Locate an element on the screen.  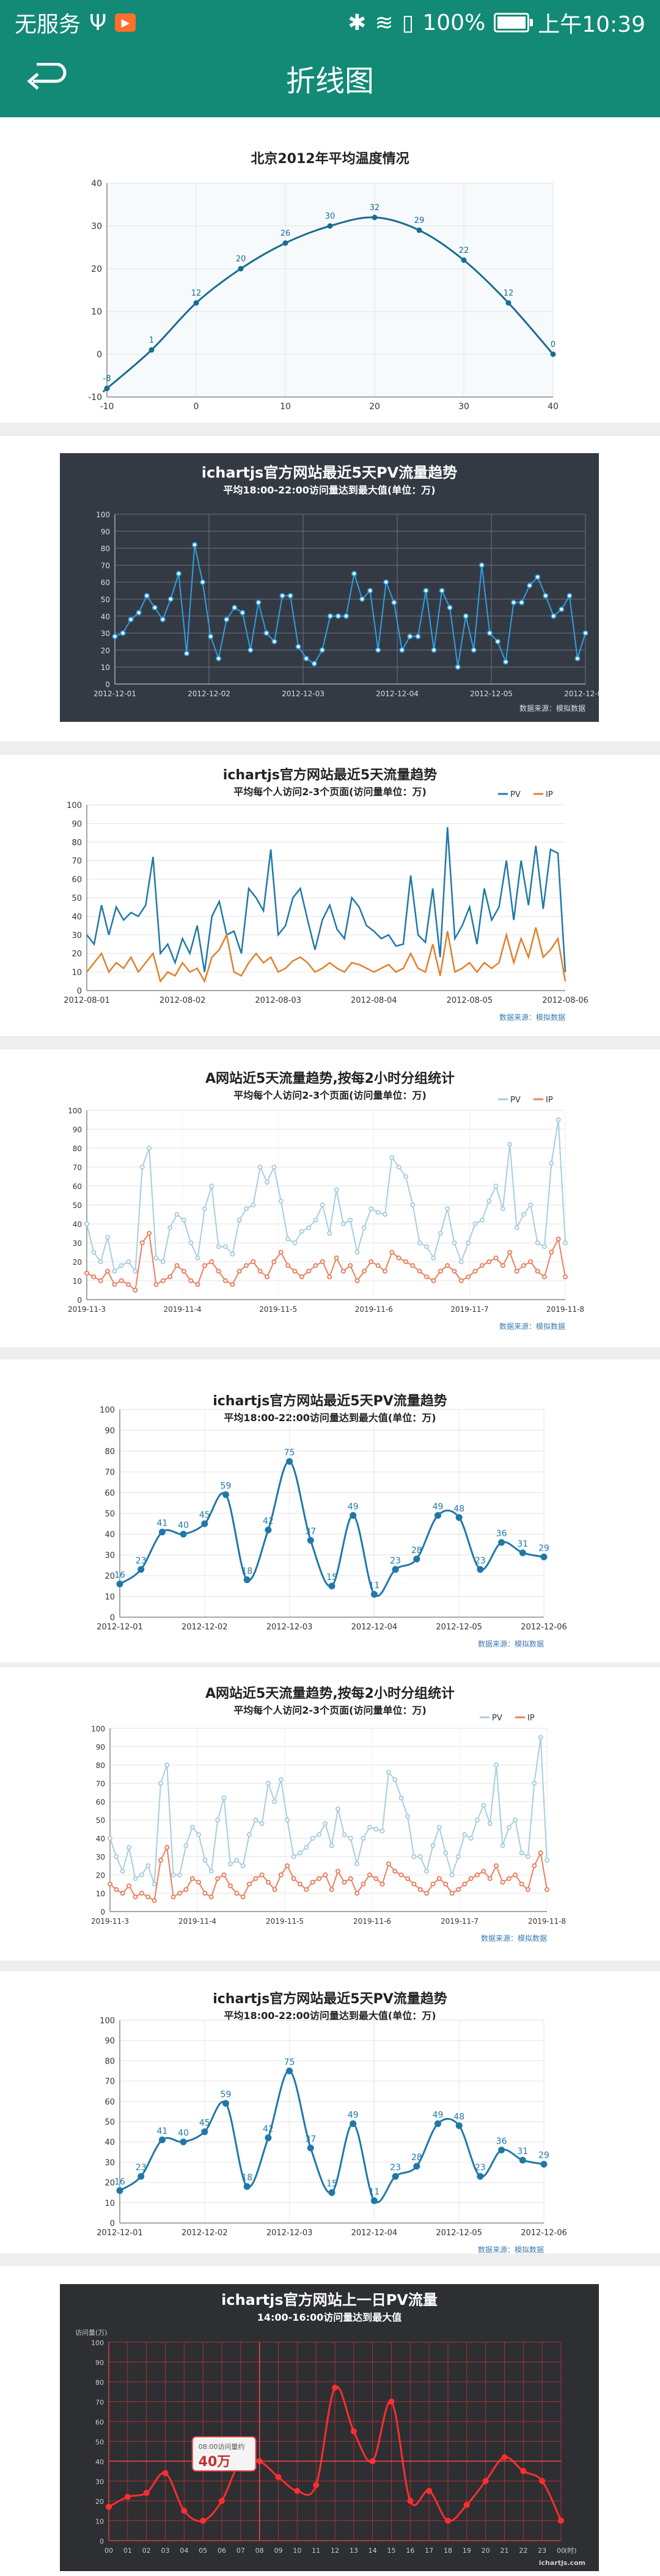
x-tick-label: 09 is located at coordinates (279, 2551).